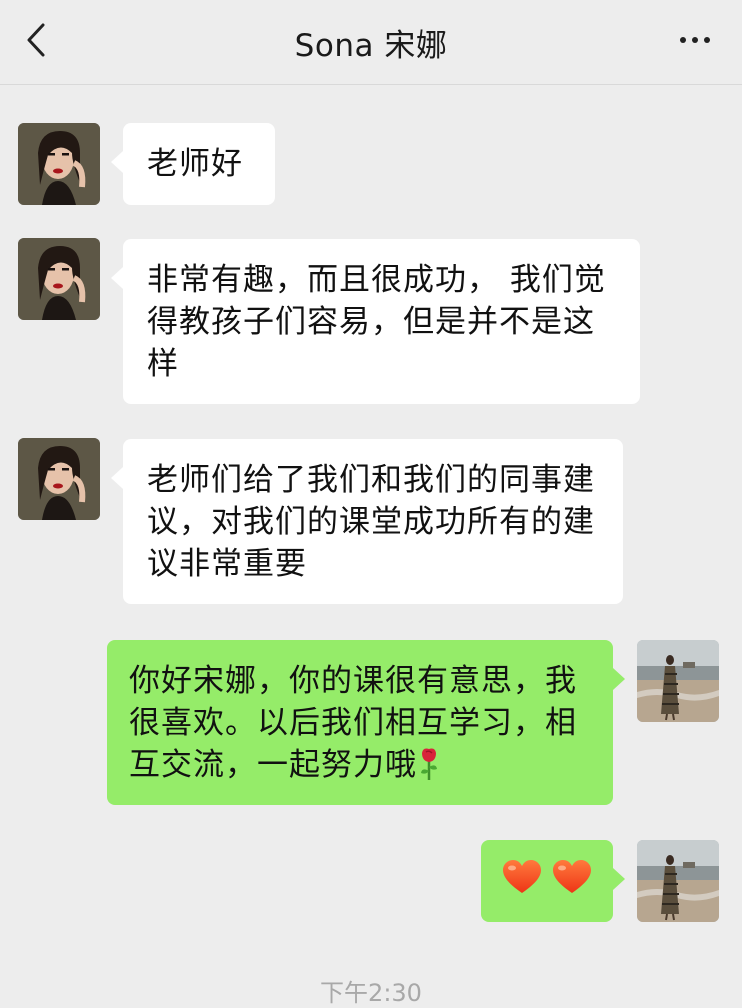 This screenshot has height=1008, width=742. I want to click on message-bubble-outgoing: 你好宋娜，你的课很有意思，我很喜欢。以后我们相互学习，相互交流，一起努力哦, so click(366, 722).